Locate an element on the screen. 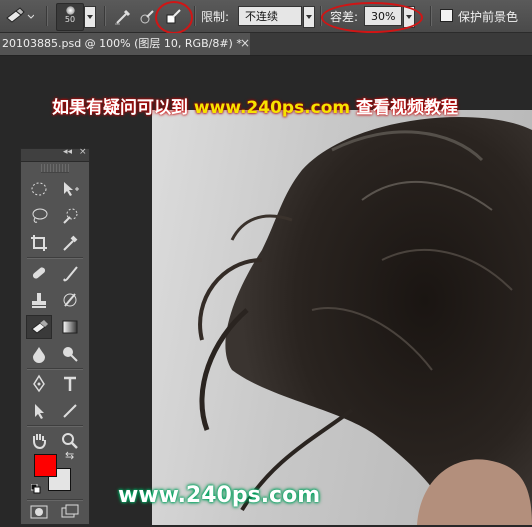 This screenshot has height=527, width=532. dodge-tool is located at coordinates (70, 354).